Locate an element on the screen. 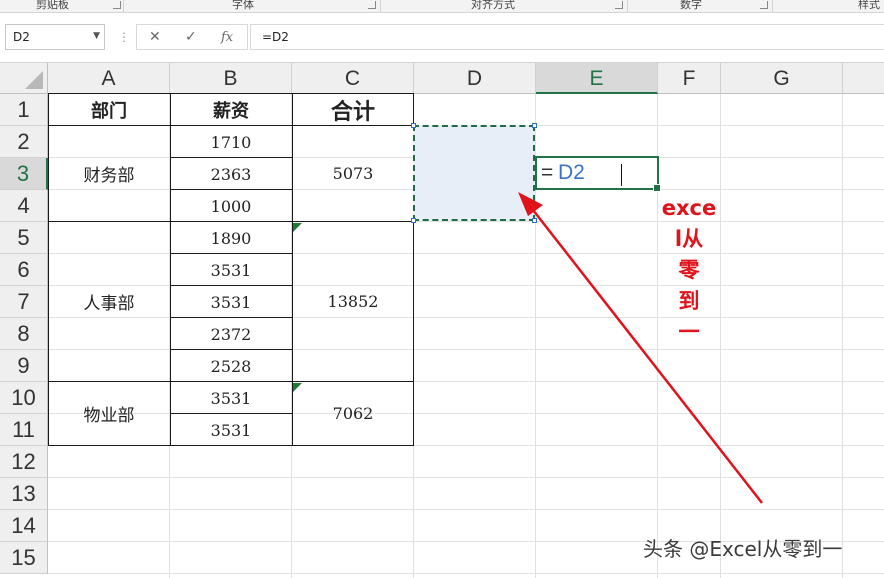  watermark: 头条 @Excel从零到一 is located at coordinates (743, 549).